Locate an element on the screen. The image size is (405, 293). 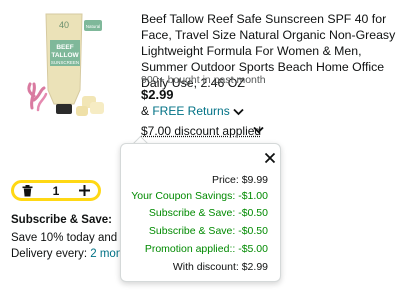
bought-count: 900+ bought in past month is located at coordinates (203, 80).